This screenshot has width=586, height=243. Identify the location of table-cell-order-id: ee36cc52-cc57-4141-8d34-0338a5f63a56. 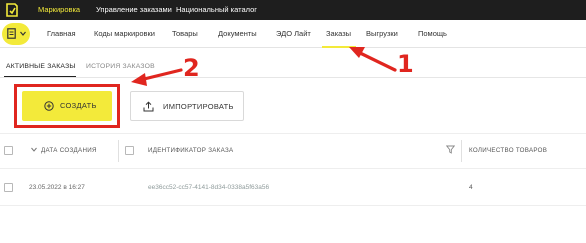
(208, 187).